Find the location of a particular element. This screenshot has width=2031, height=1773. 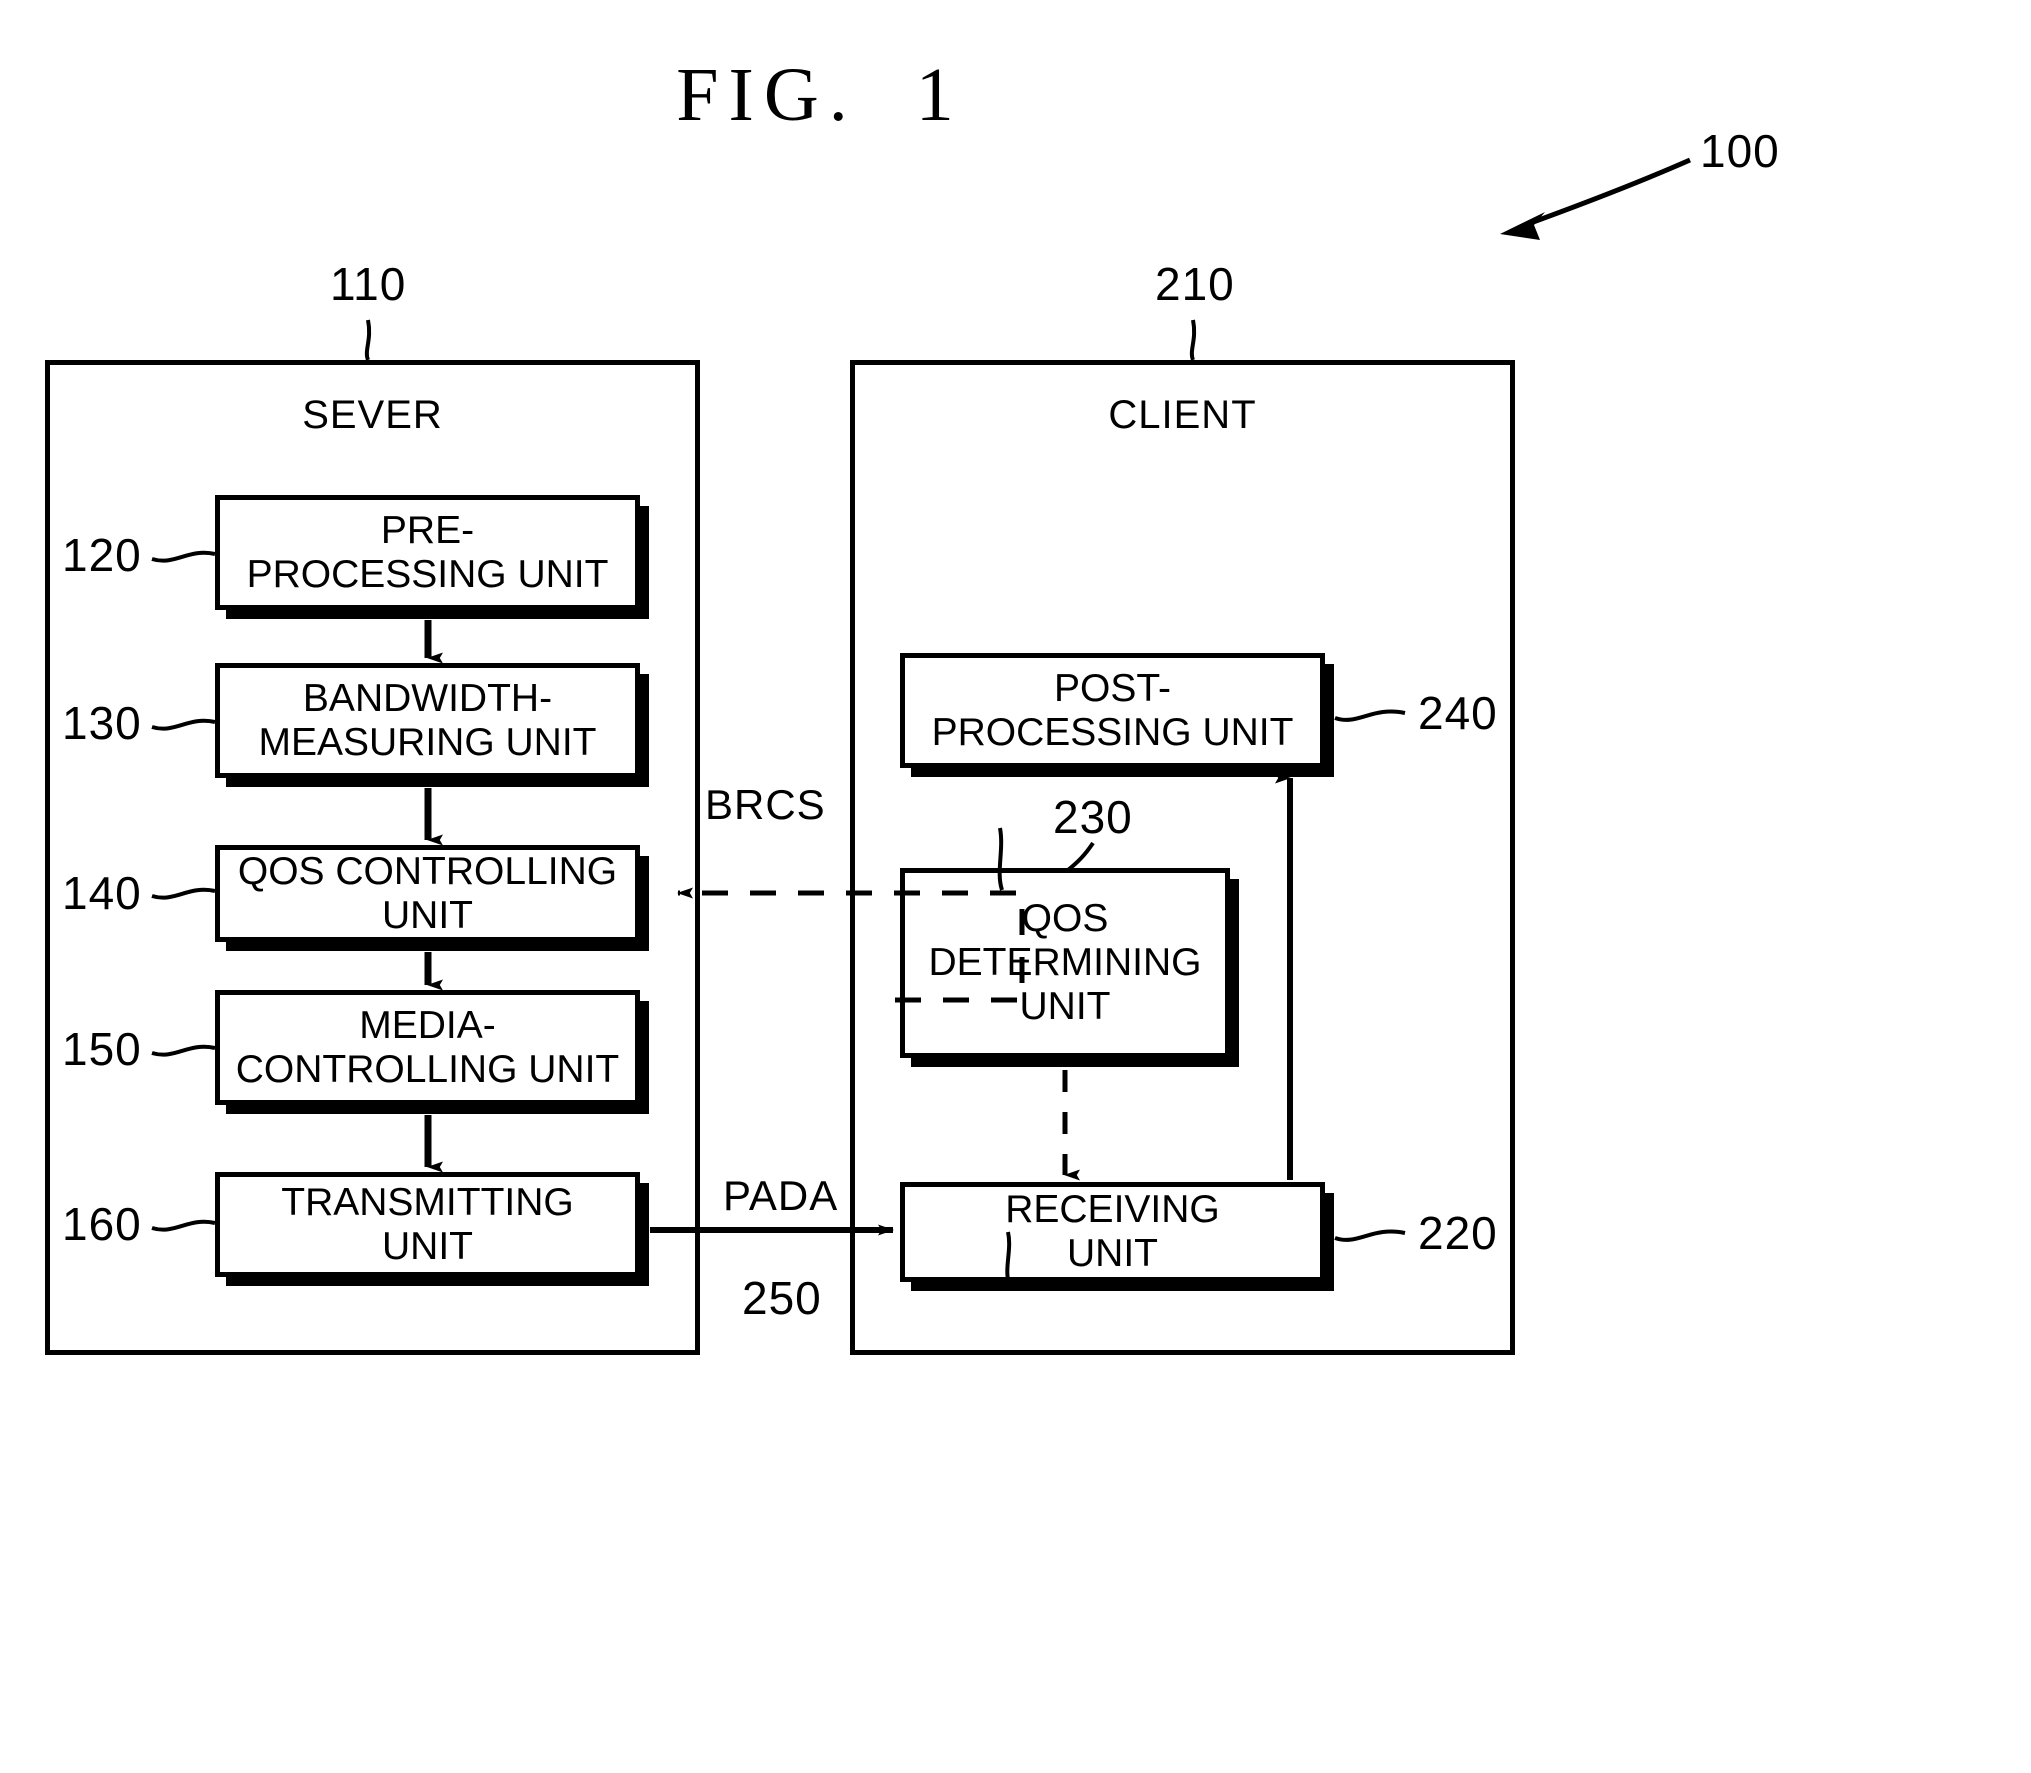

client-title: CLIENT is located at coordinates (1182, 415).